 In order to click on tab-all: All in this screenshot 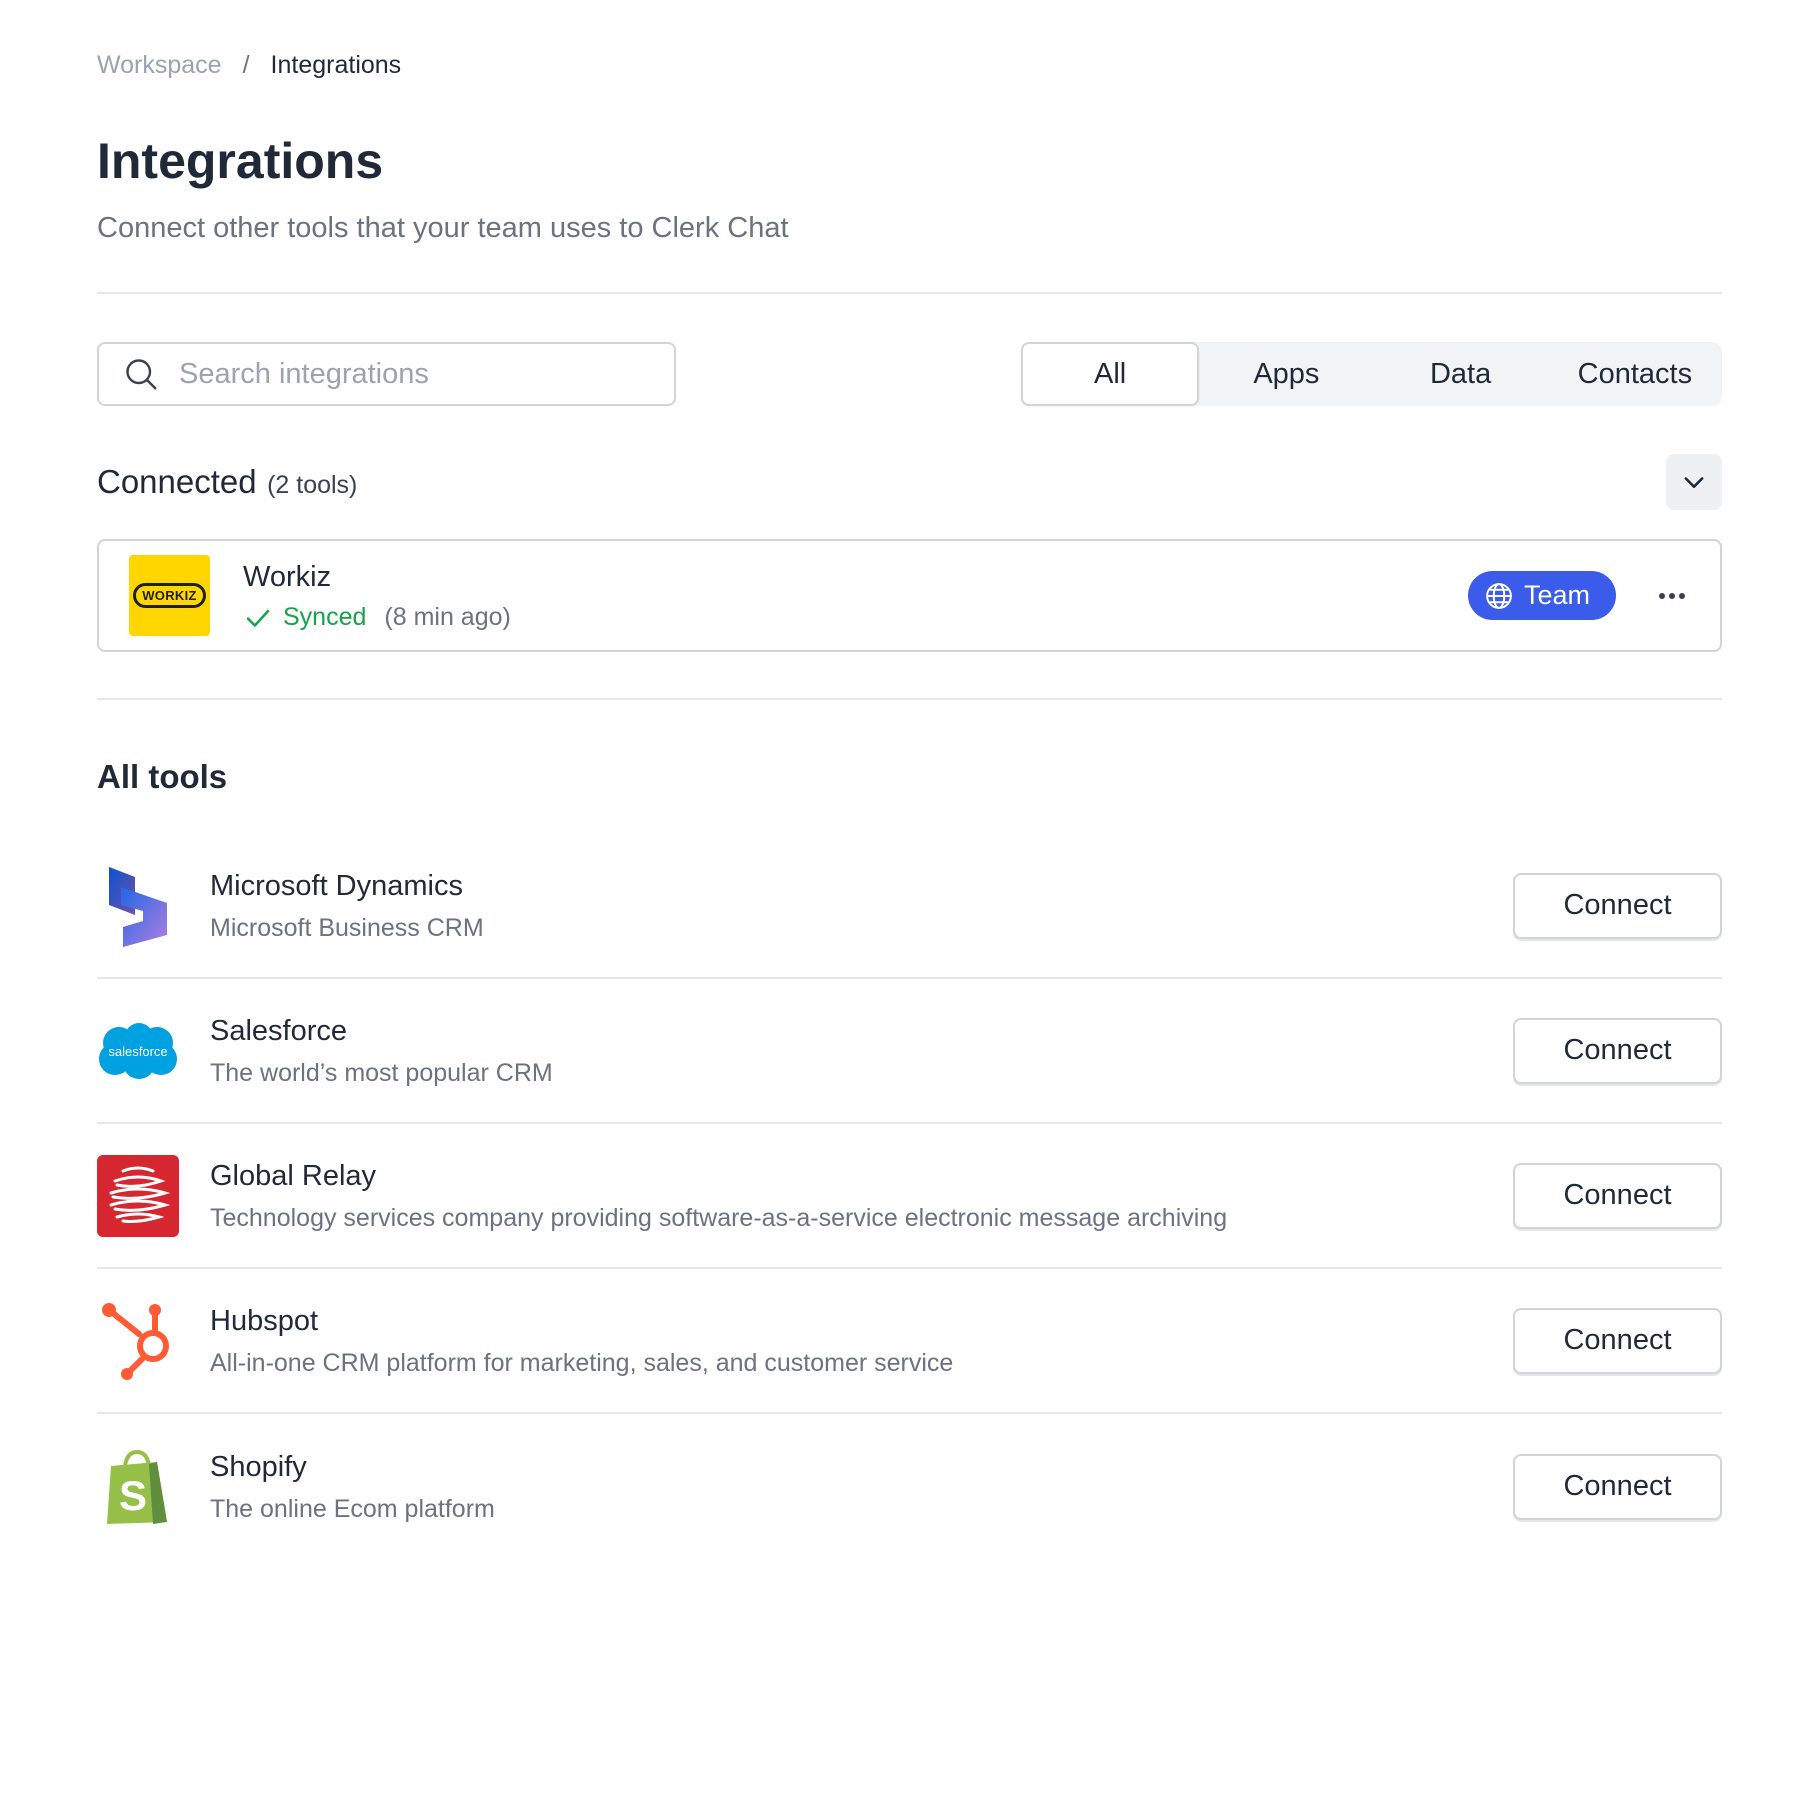, I will do `click(1110, 374)`.